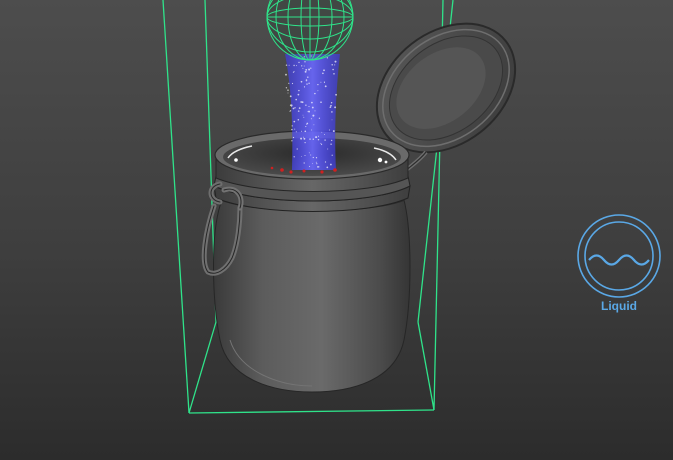  I want to click on liquid-wave-icon, so click(619, 256).